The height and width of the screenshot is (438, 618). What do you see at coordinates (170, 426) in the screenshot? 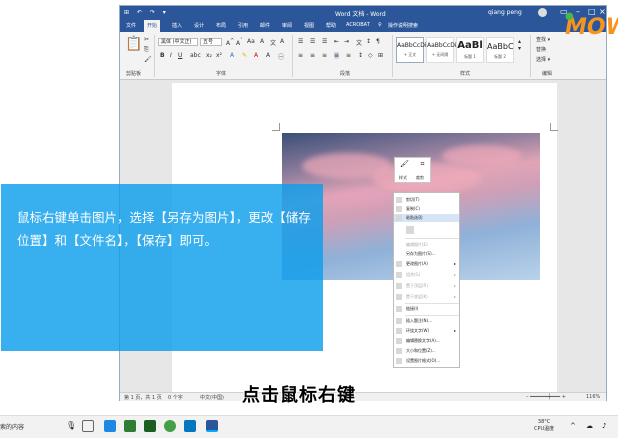
I see `wechat-icon` at bounding box center [170, 426].